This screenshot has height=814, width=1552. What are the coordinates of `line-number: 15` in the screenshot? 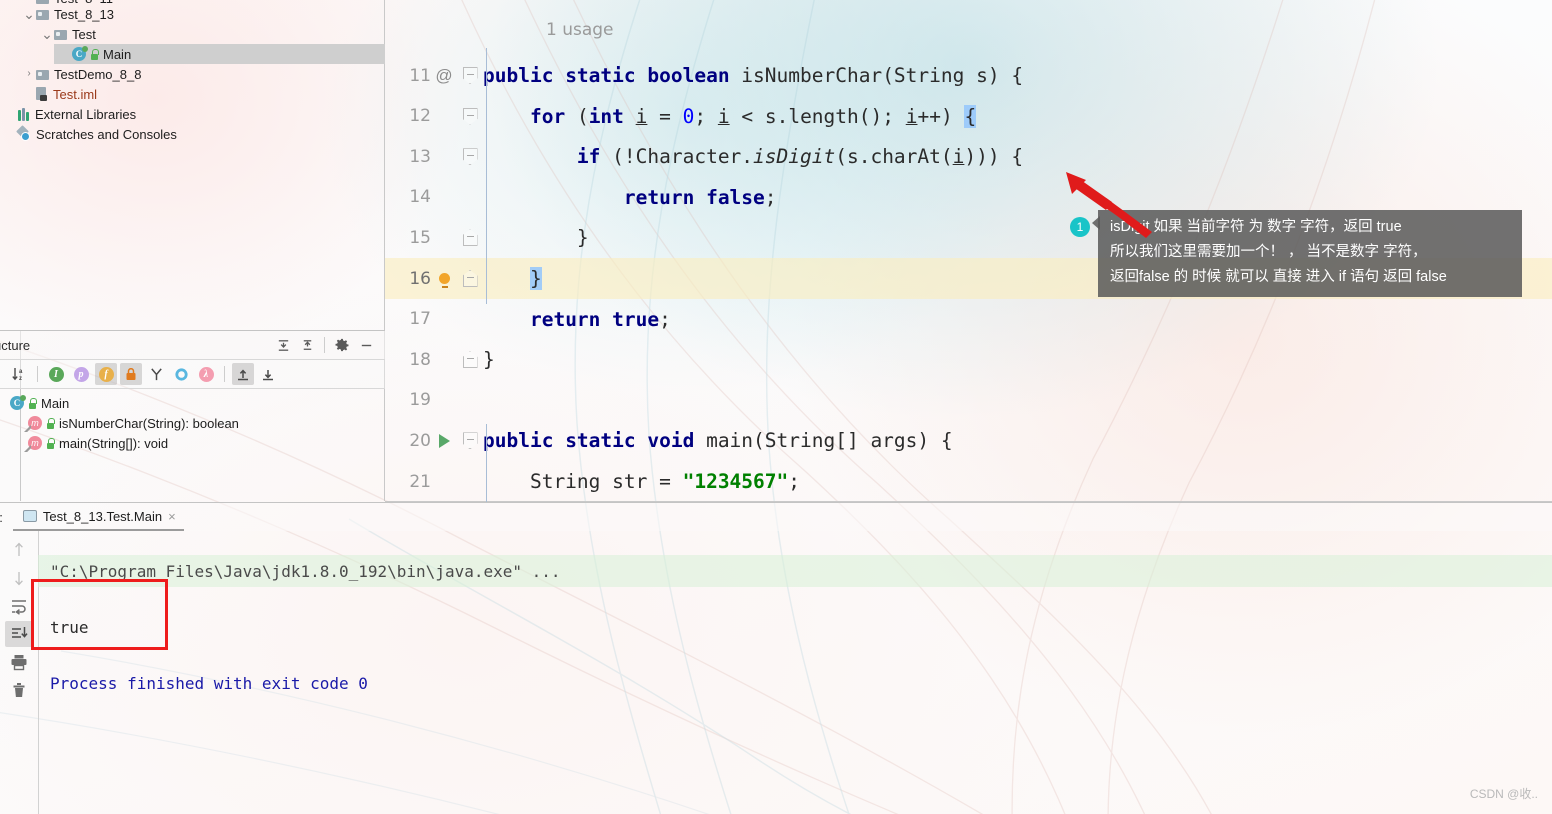 It's located at (420, 237).